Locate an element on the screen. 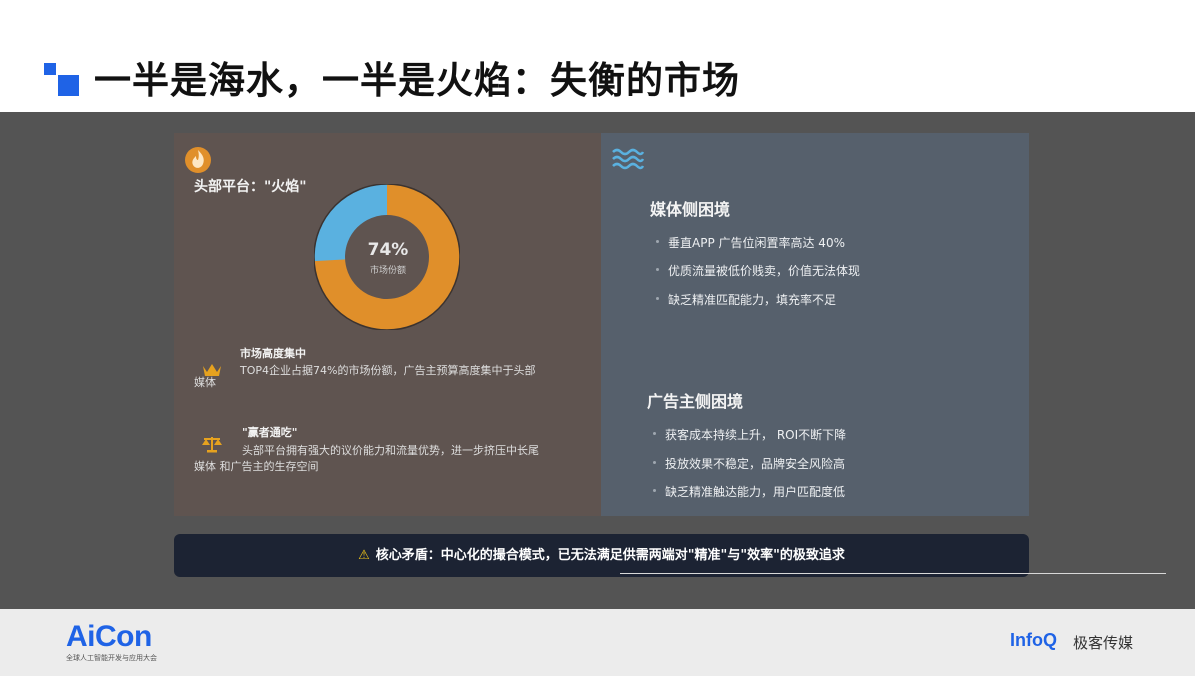 This screenshot has width=1195, height=676. banner-text: 核心矛盾：中心化的撮合模式，已无法满足供需两端对"精准"与"效率"的极致追求 is located at coordinates (610, 555).